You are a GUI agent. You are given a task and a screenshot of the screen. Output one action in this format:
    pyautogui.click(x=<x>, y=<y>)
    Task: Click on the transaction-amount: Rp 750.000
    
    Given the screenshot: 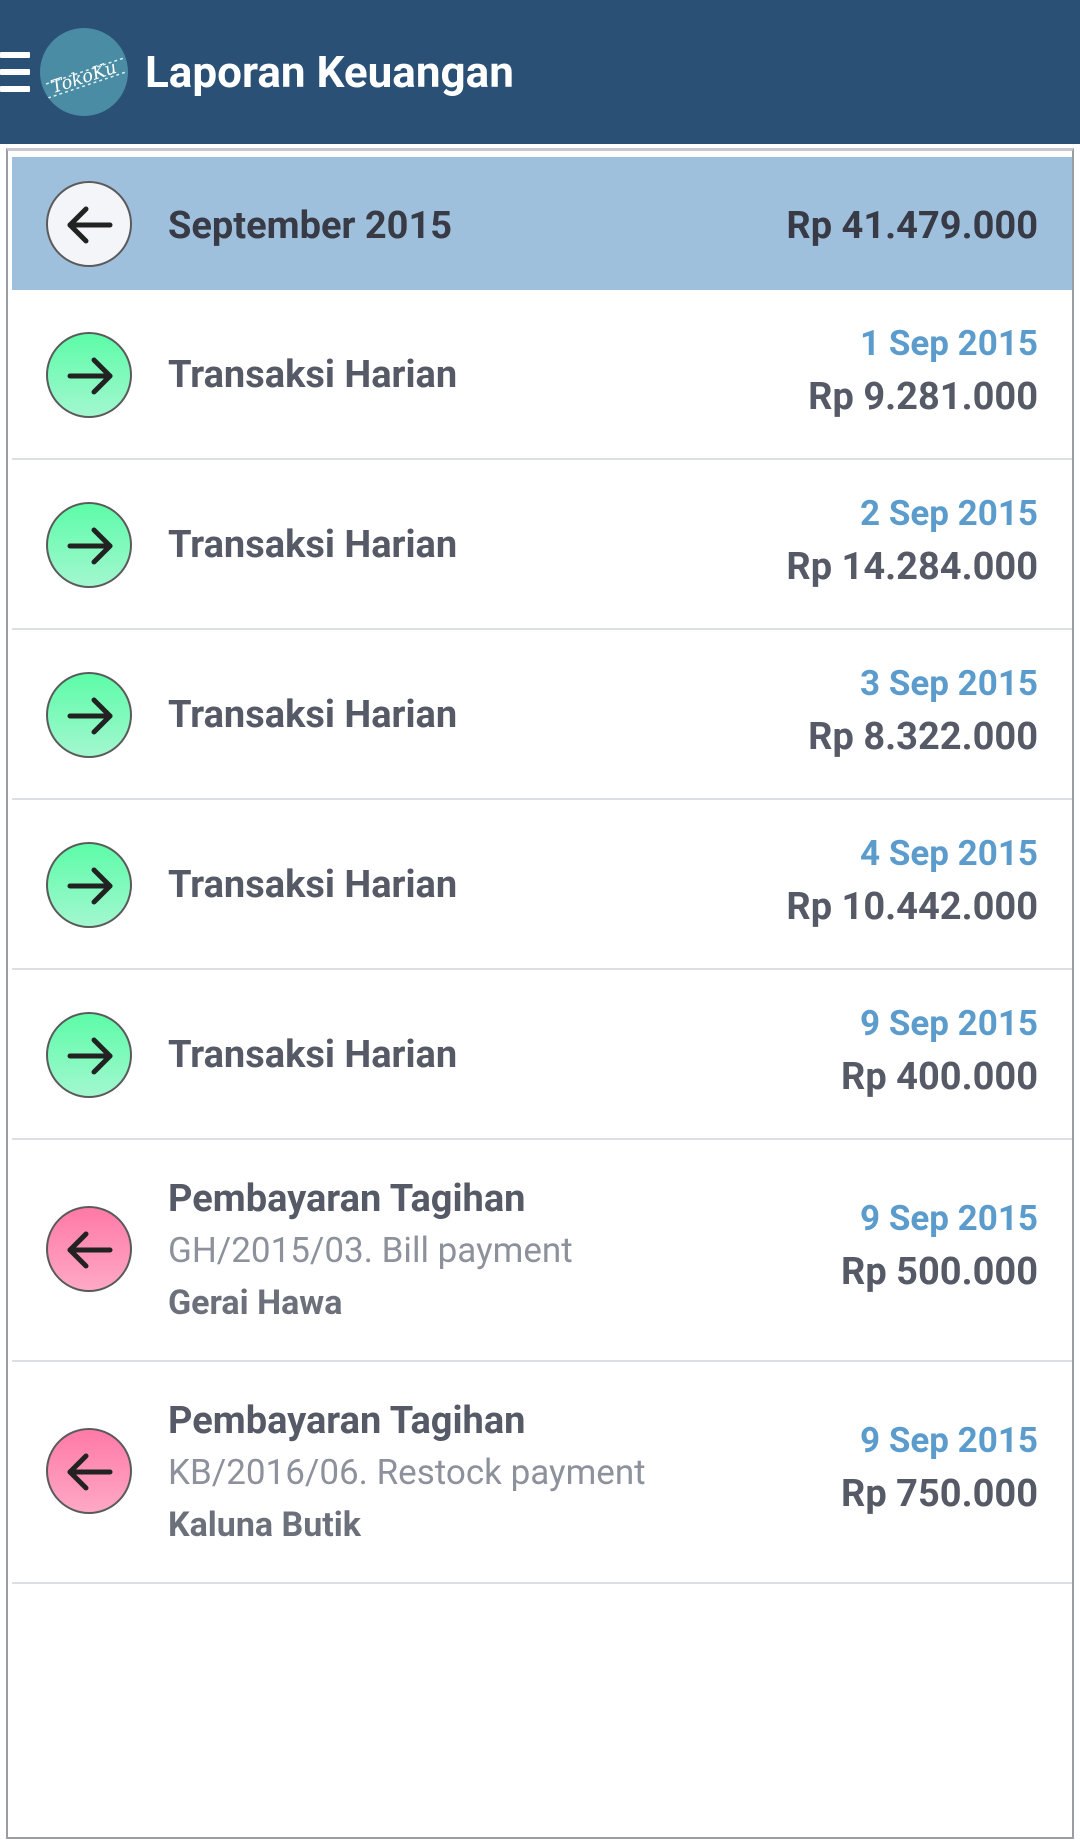 What is the action you would take?
    pyautogui.click(x=939, y=1494)
    